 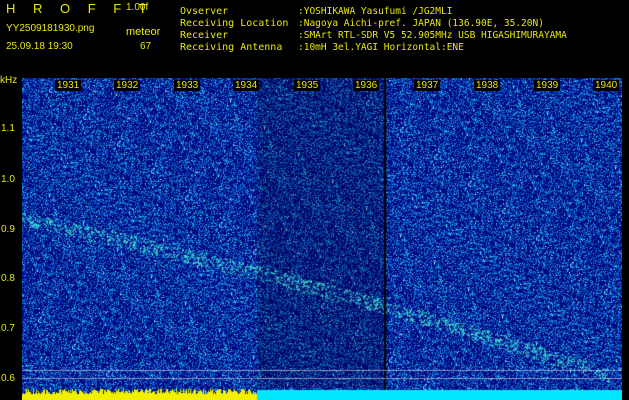 I want to click on info-key: Ovserver, so click(x=204, y=11).